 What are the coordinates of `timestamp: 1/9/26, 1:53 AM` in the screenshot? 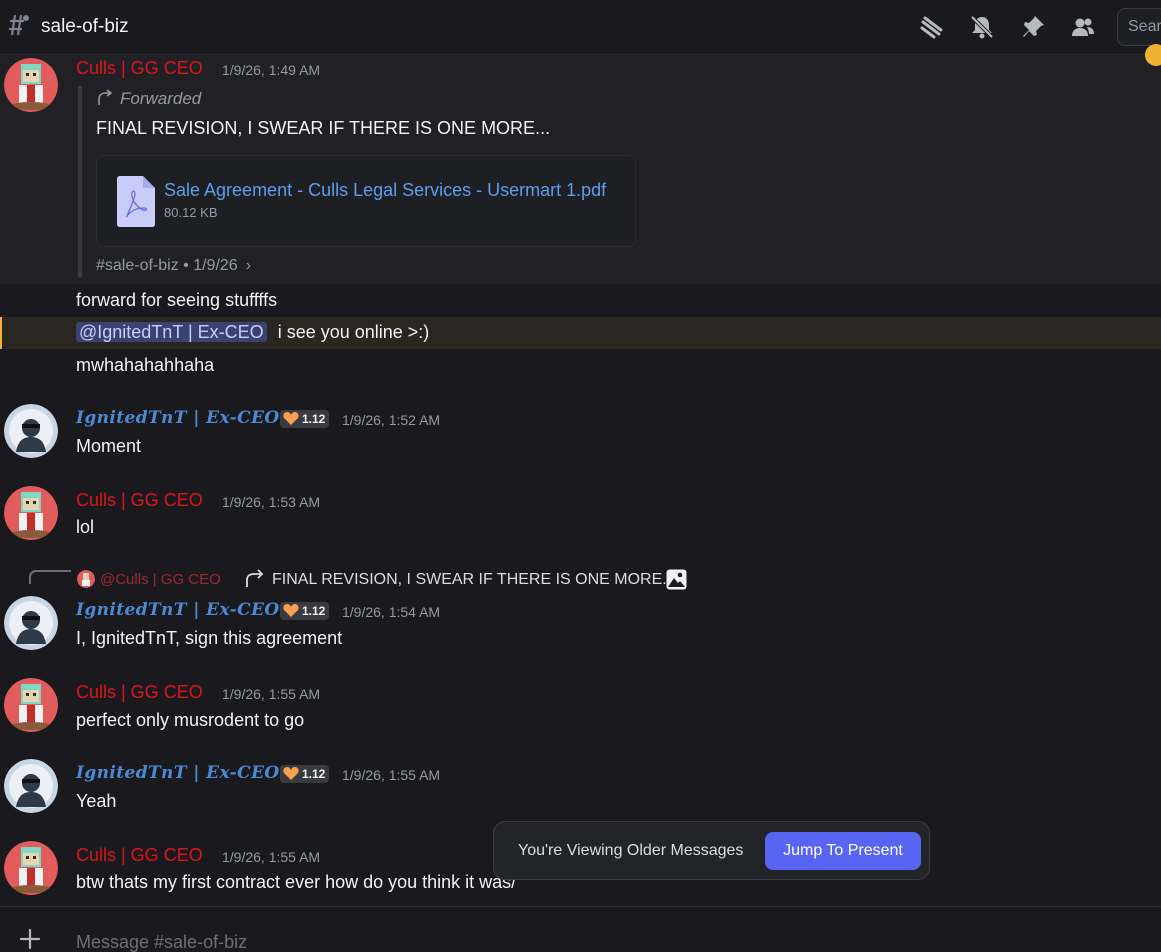 It's located at (271, 502).